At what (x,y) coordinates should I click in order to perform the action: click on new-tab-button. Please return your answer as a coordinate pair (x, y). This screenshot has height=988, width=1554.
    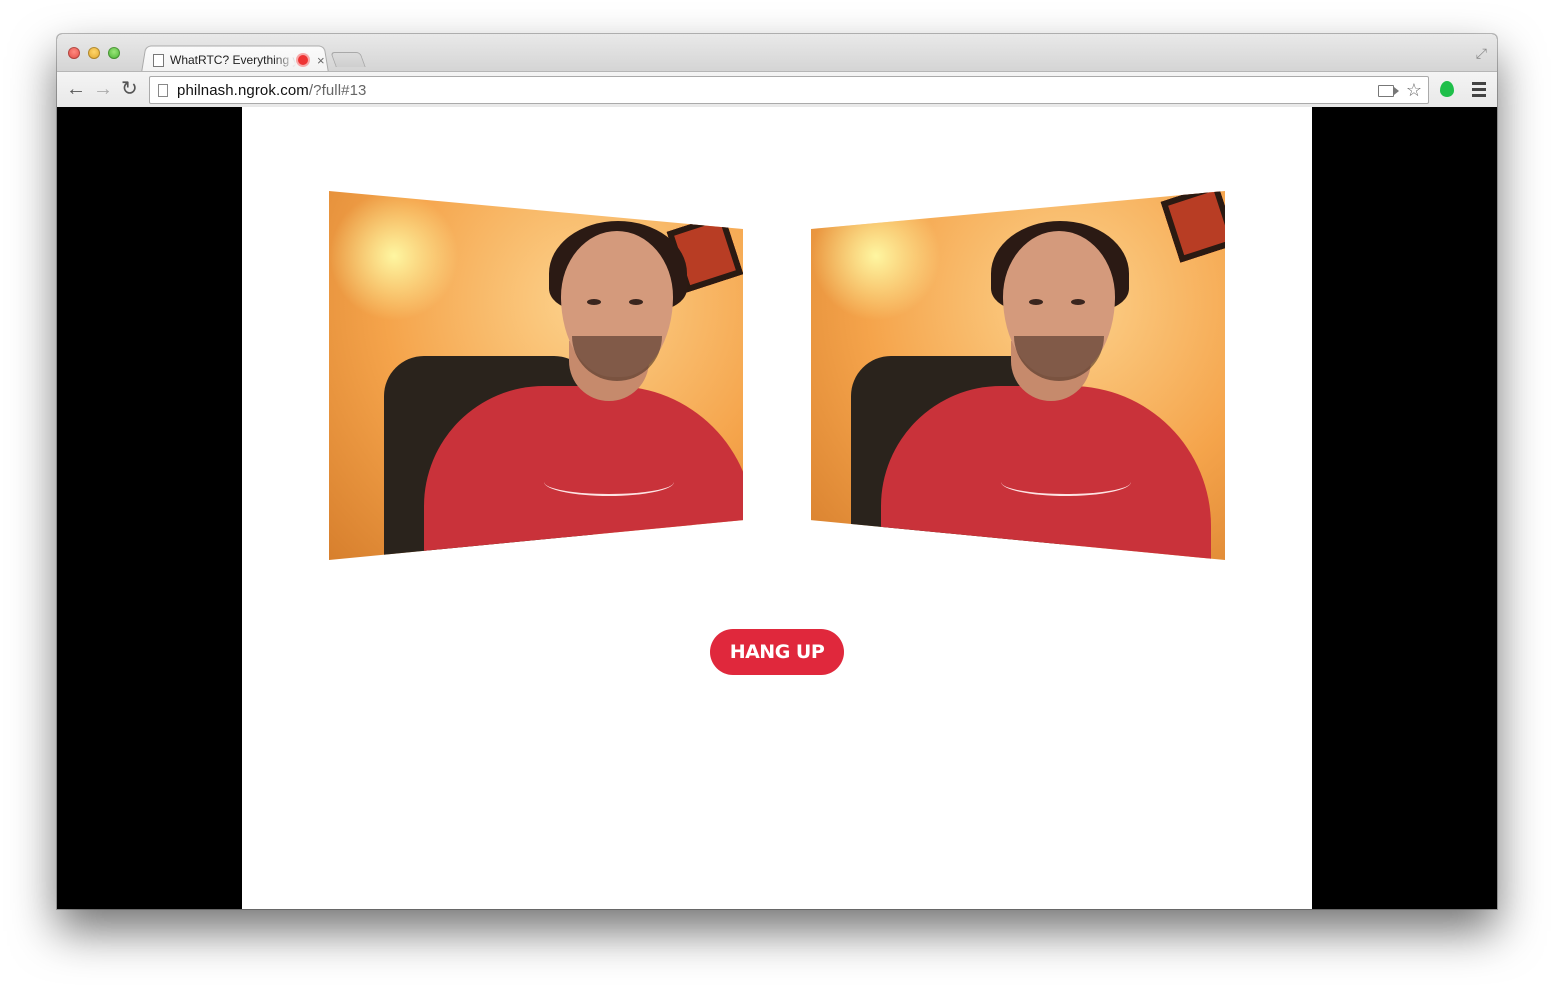
    Looking at the image, I should click on (348, 59).